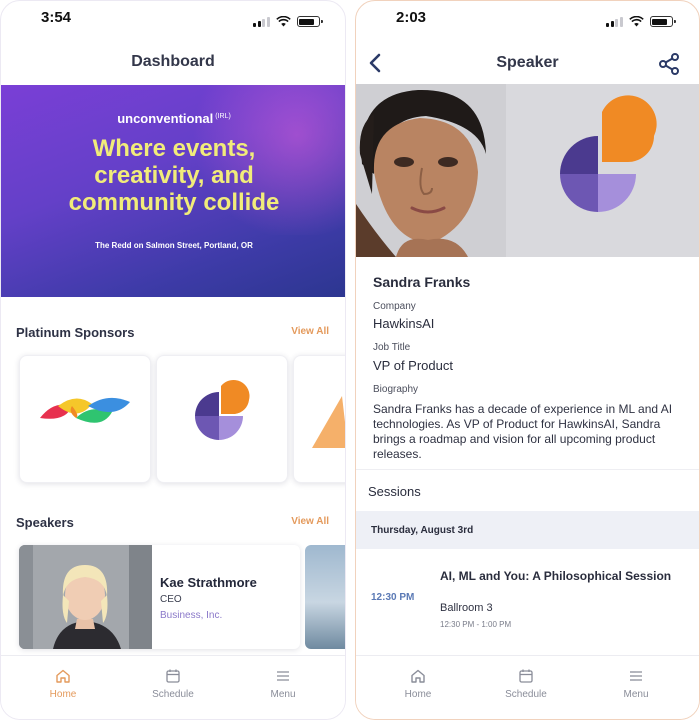 This screenshot has width=700, height=720. I want to click on sessions-title: Sessions, so click(394, 491).